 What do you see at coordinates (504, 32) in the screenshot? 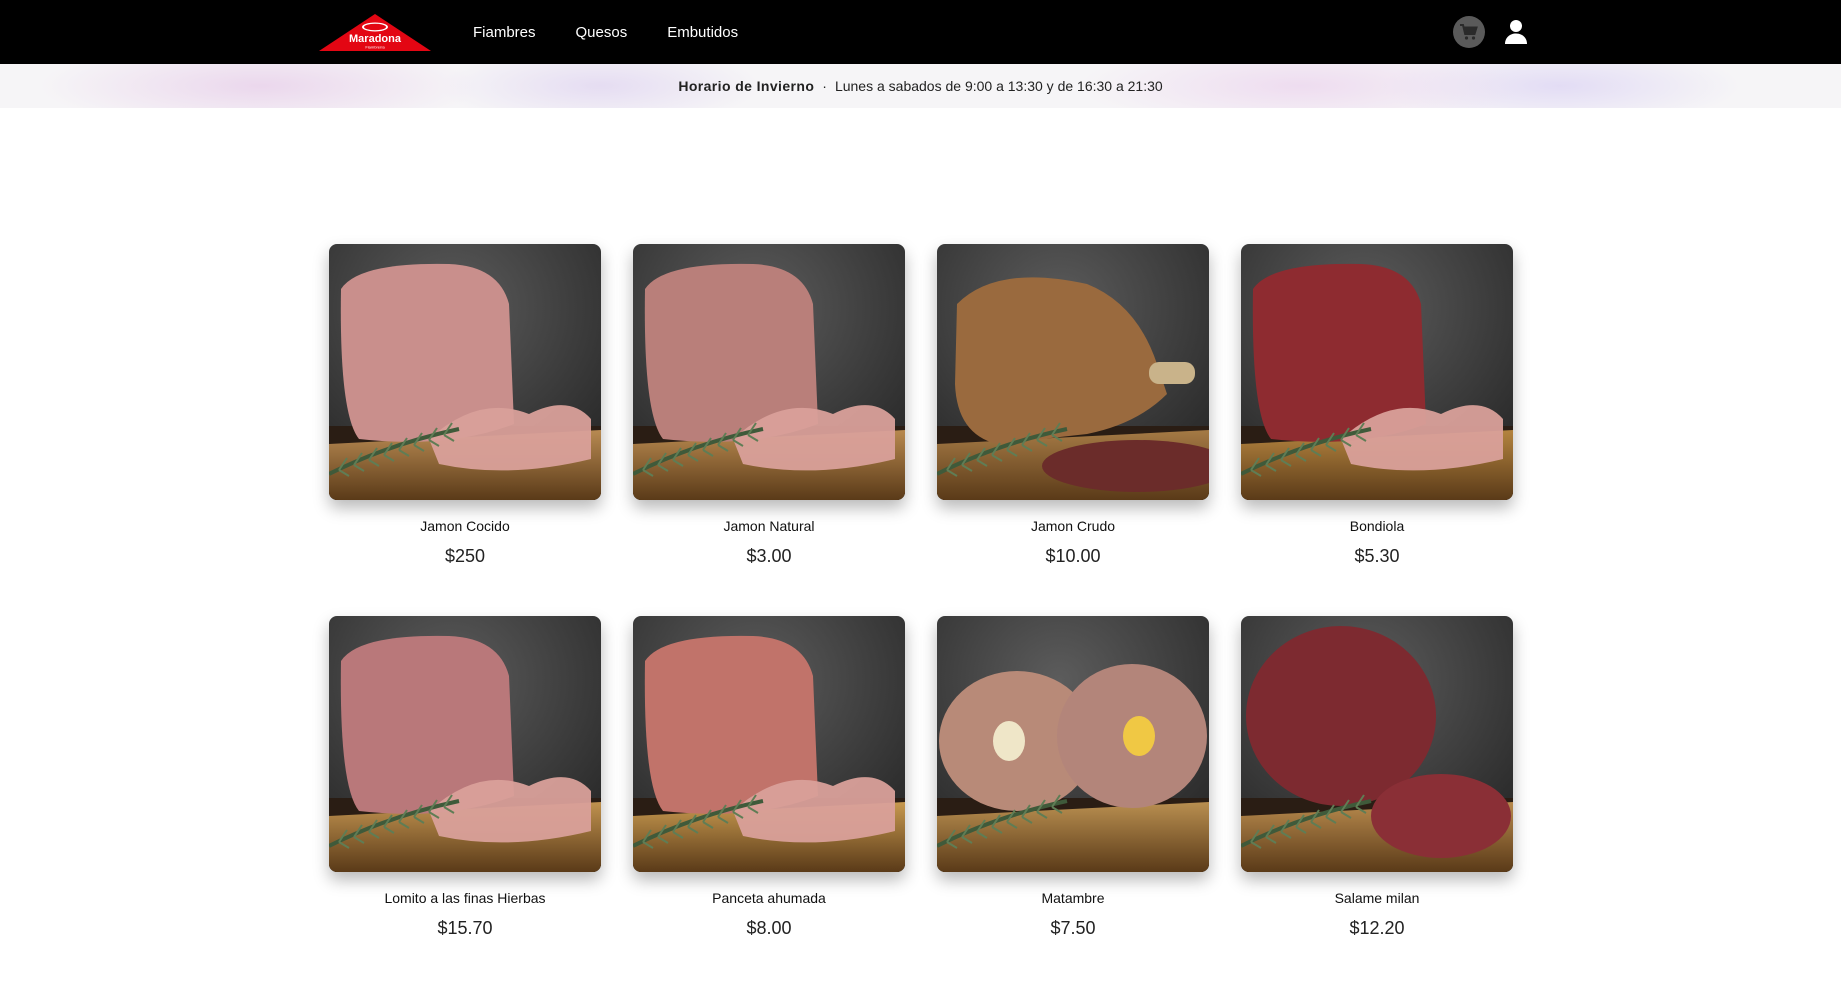
I see `nav-link-fiambres: Fiambres` at bounding box center [504, 32].